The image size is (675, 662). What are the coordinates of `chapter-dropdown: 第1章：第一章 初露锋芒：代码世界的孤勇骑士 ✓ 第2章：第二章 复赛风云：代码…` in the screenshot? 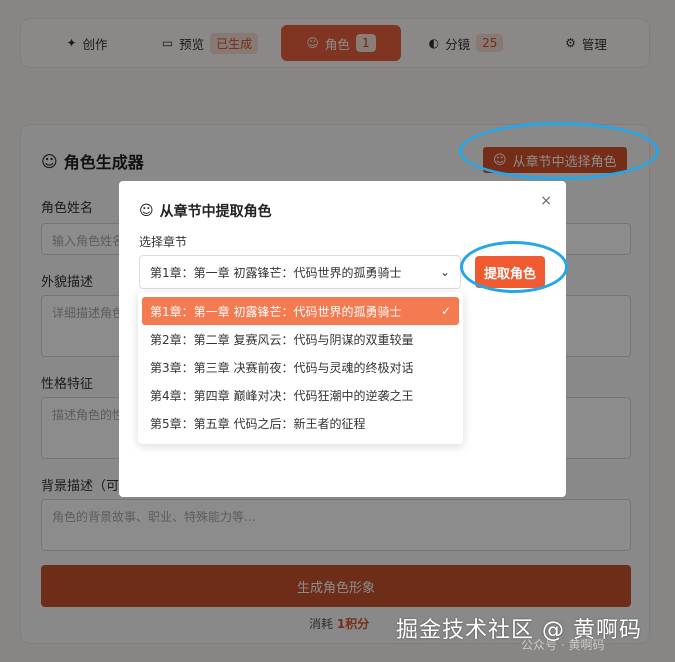 It's located at (300, 368).